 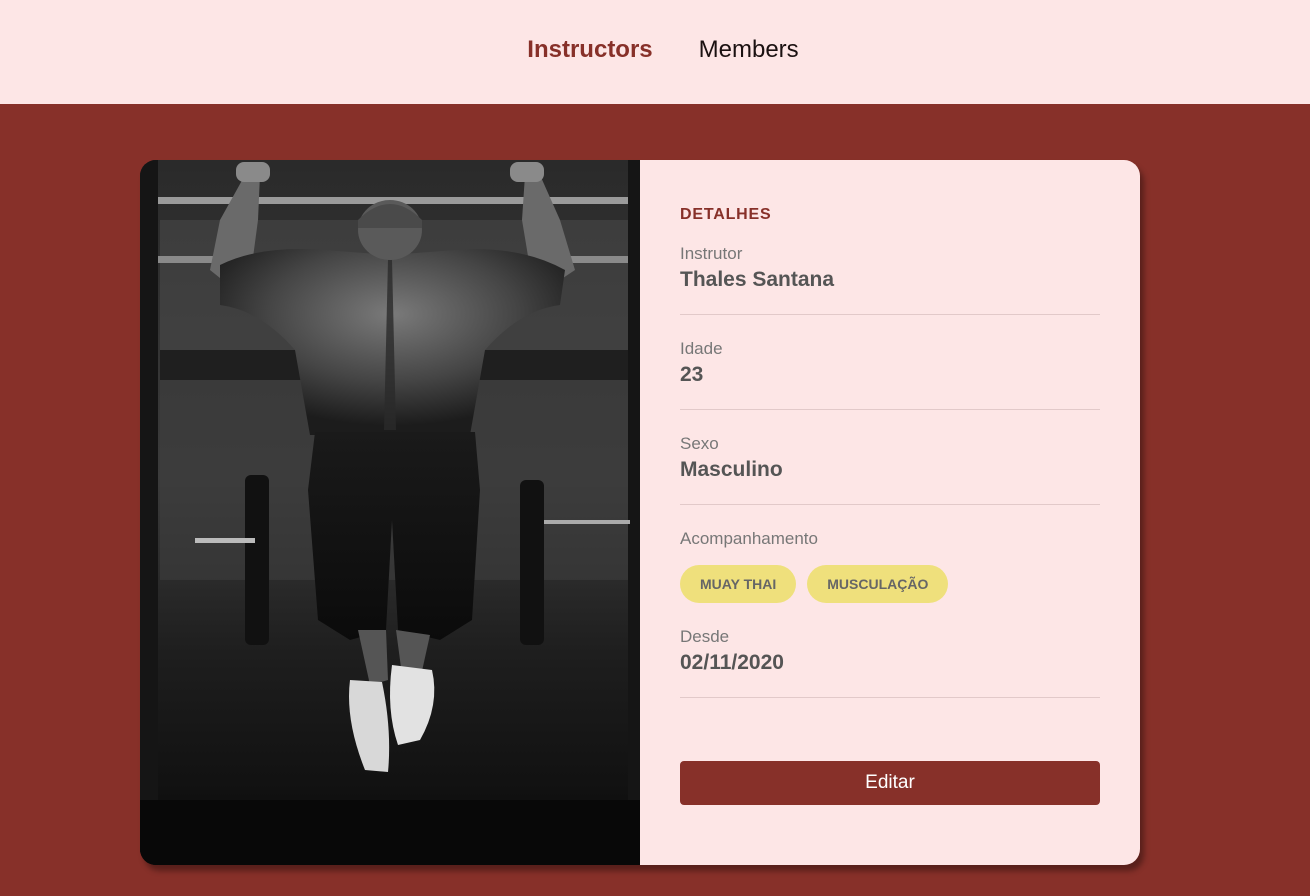 I want to click on field-age: Idade 23, so click(x=890, y=374).